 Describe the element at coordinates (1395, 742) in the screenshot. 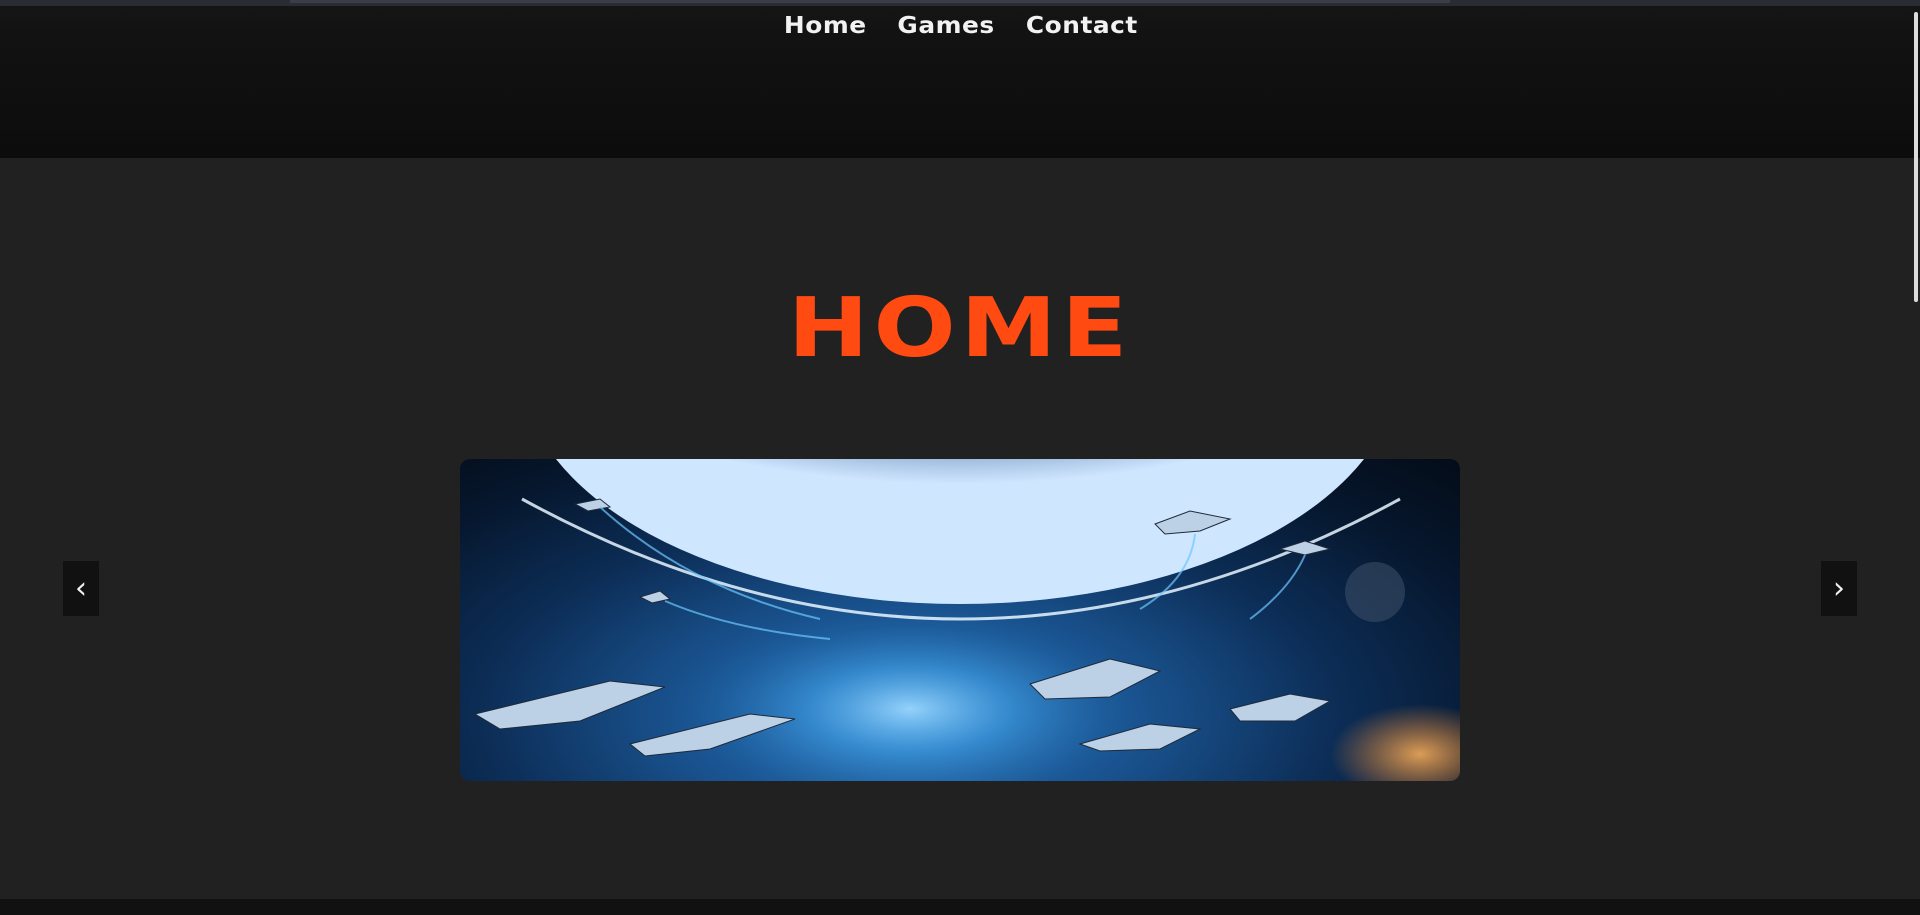

I see `orange-nebula` at that location.